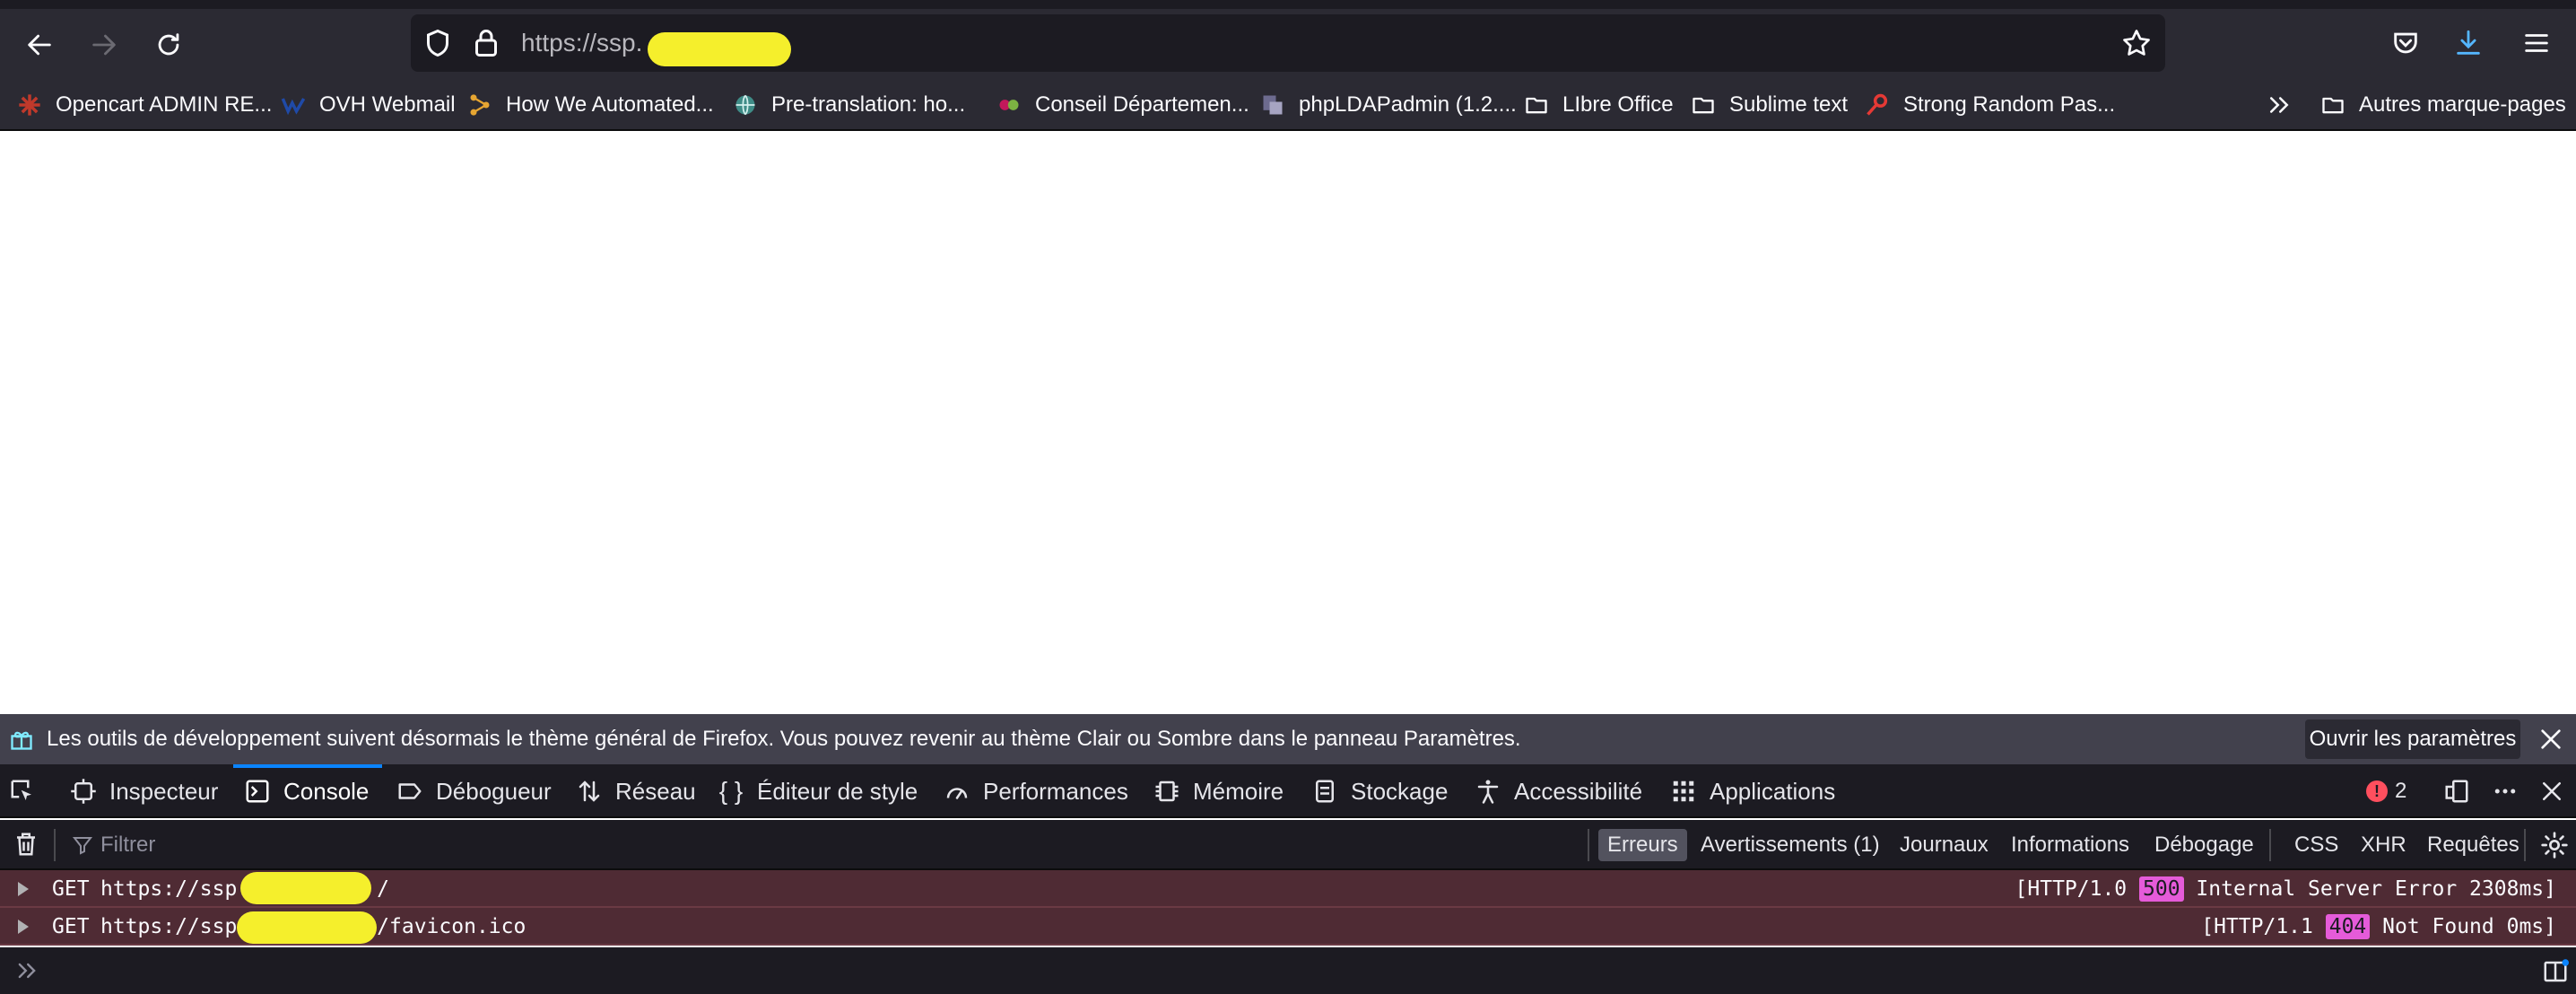  Describe the element at coordinates (1790, 845) in the screenshot. I see `filter-warnings: Avertissements (1)` at that location.